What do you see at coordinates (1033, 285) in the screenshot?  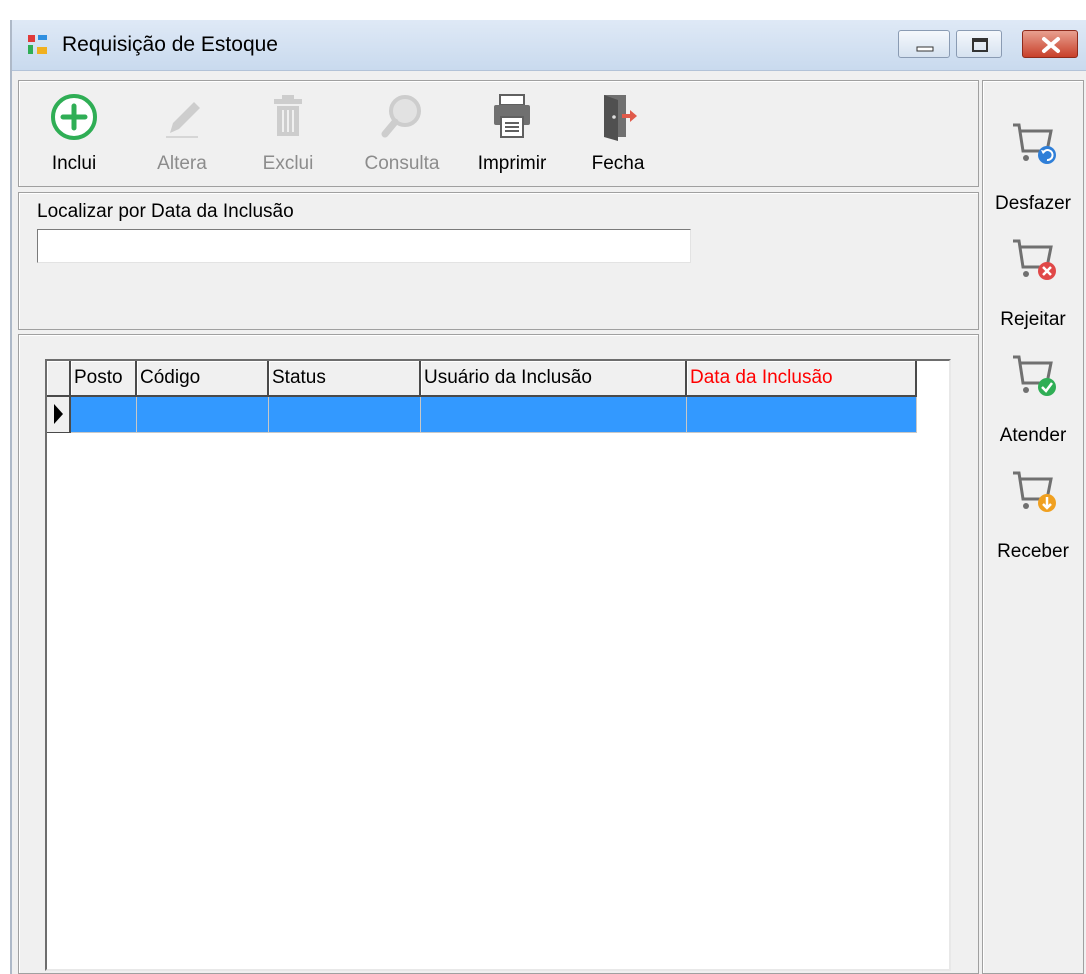 I see `reject-button: Rejeitar` at bounding box center [1033, 285].